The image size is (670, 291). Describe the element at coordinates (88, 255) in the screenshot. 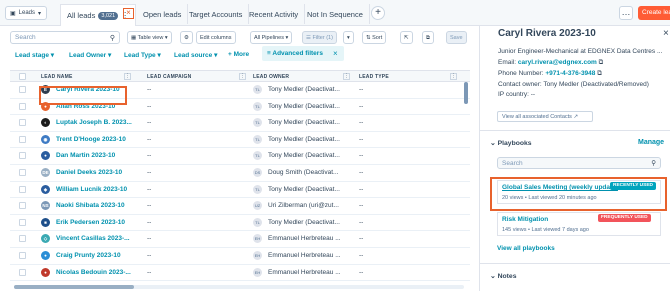

I see `lead-name-link: Craig Prunty 2023-10` at that location.